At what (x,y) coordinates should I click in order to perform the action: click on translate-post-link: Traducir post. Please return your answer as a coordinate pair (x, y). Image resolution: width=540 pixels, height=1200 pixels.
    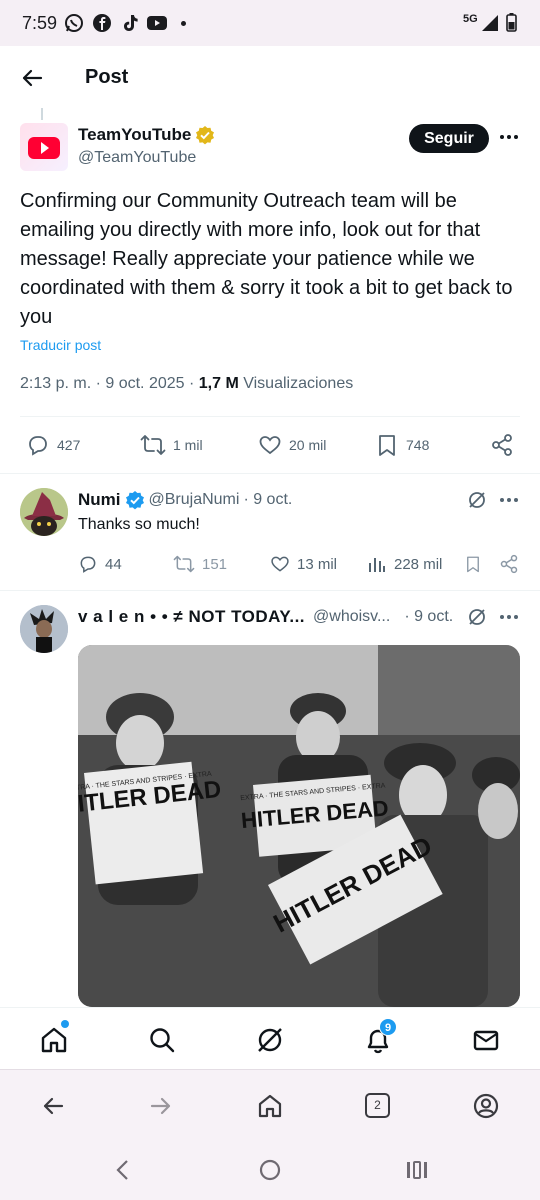
    Looking at the image, I should click on (60, 345).